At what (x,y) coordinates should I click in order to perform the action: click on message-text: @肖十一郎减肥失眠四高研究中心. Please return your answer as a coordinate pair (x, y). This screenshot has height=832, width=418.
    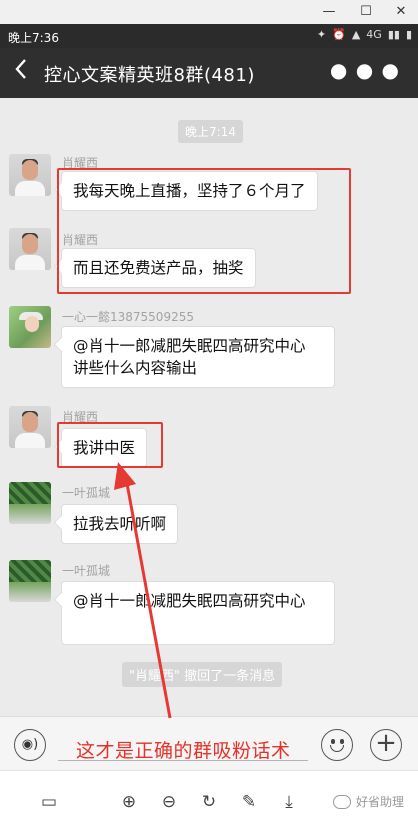
    Looking at the image, I should click on (189, 601).